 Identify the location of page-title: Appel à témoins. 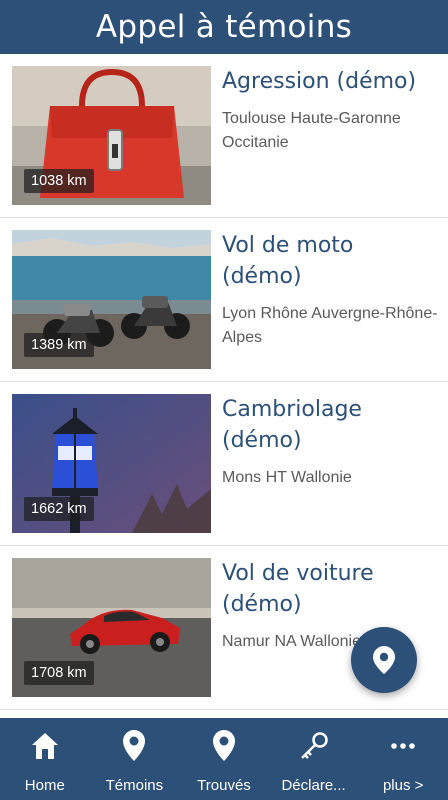
(224, 27).